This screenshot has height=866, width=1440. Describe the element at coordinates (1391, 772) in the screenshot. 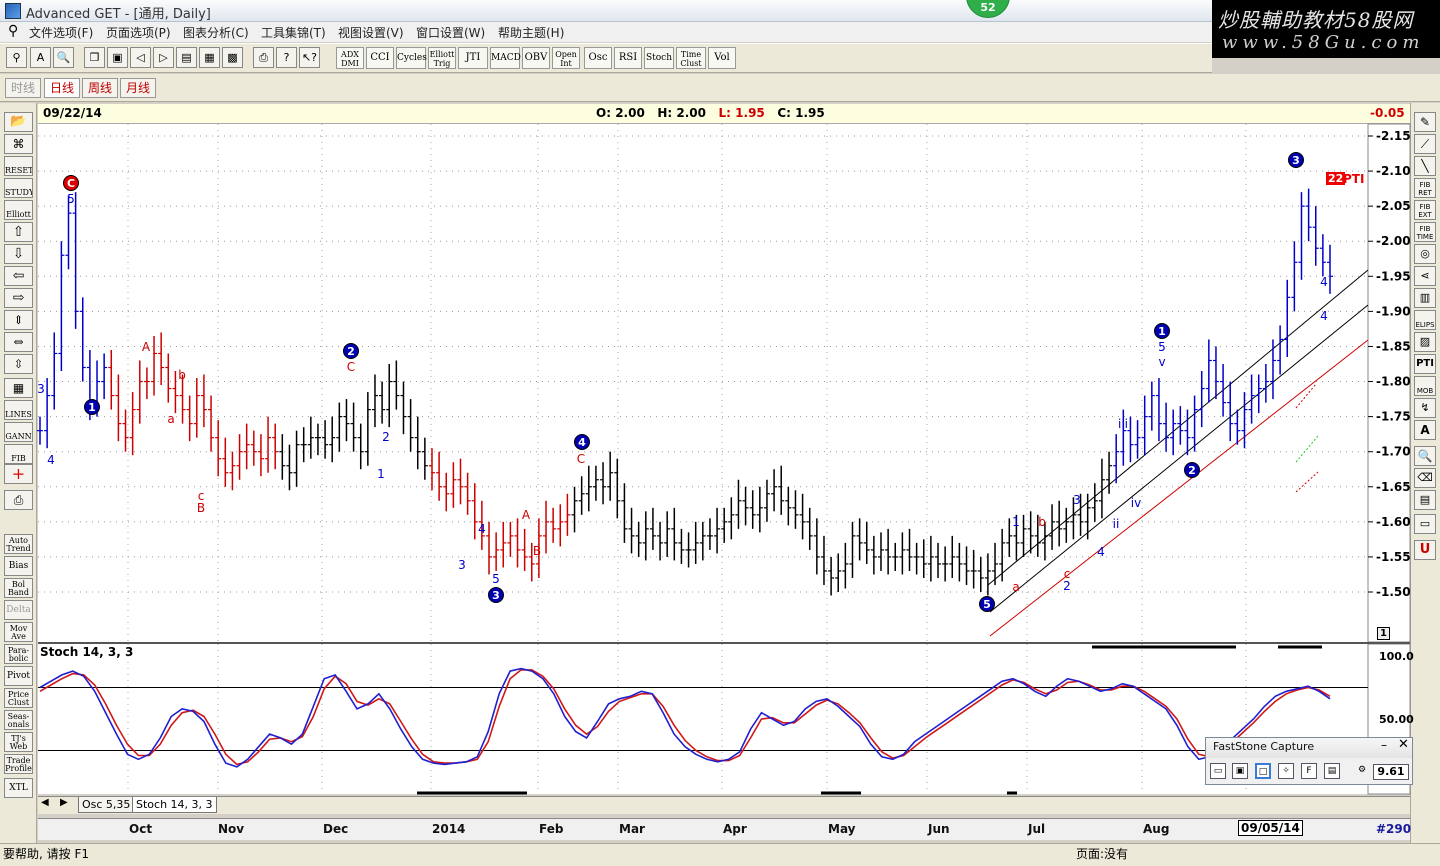

I see `faststone-value: 9.61` at that location.